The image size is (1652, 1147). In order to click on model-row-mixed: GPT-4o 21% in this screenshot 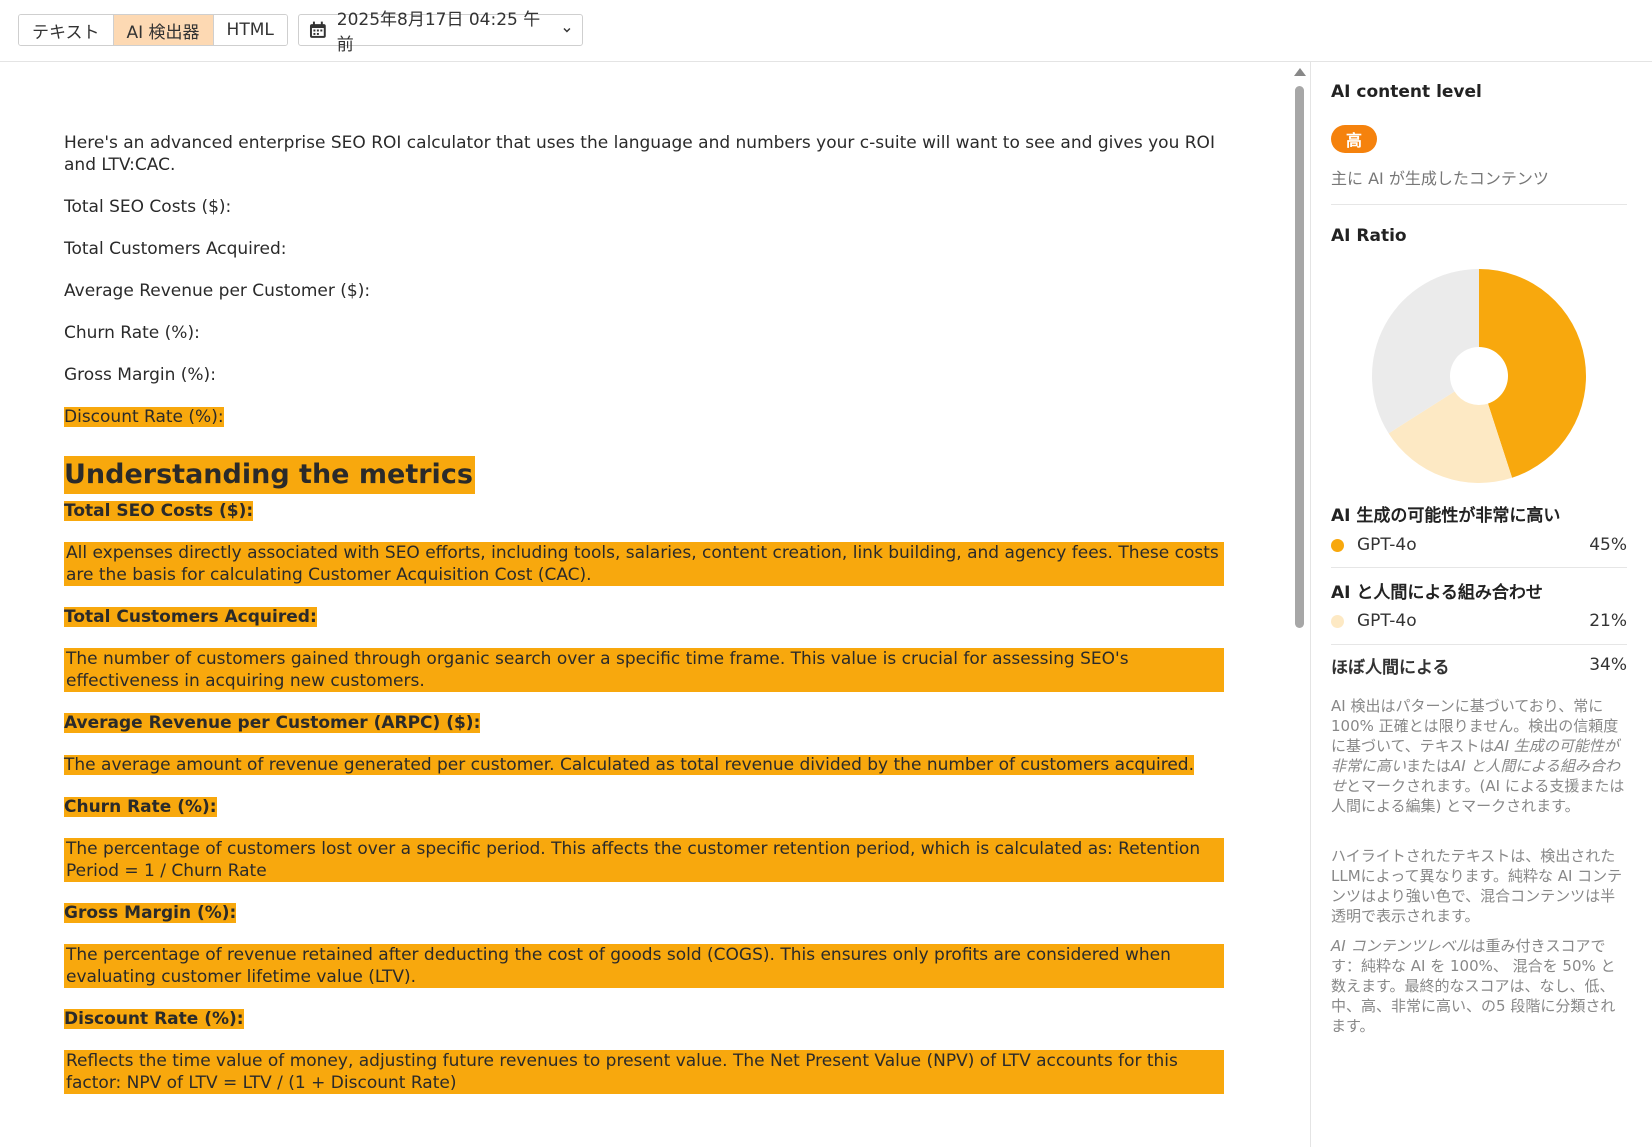, I will do `click(1479, 621)`.